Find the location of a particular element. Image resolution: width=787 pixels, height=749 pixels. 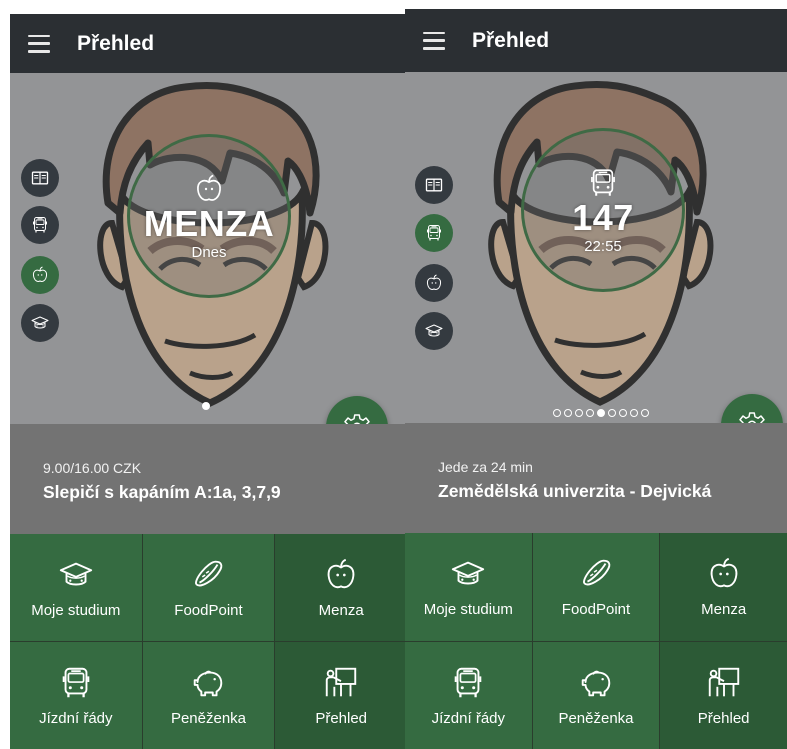

card-title: MENZA is located at coordinates (209, 223).